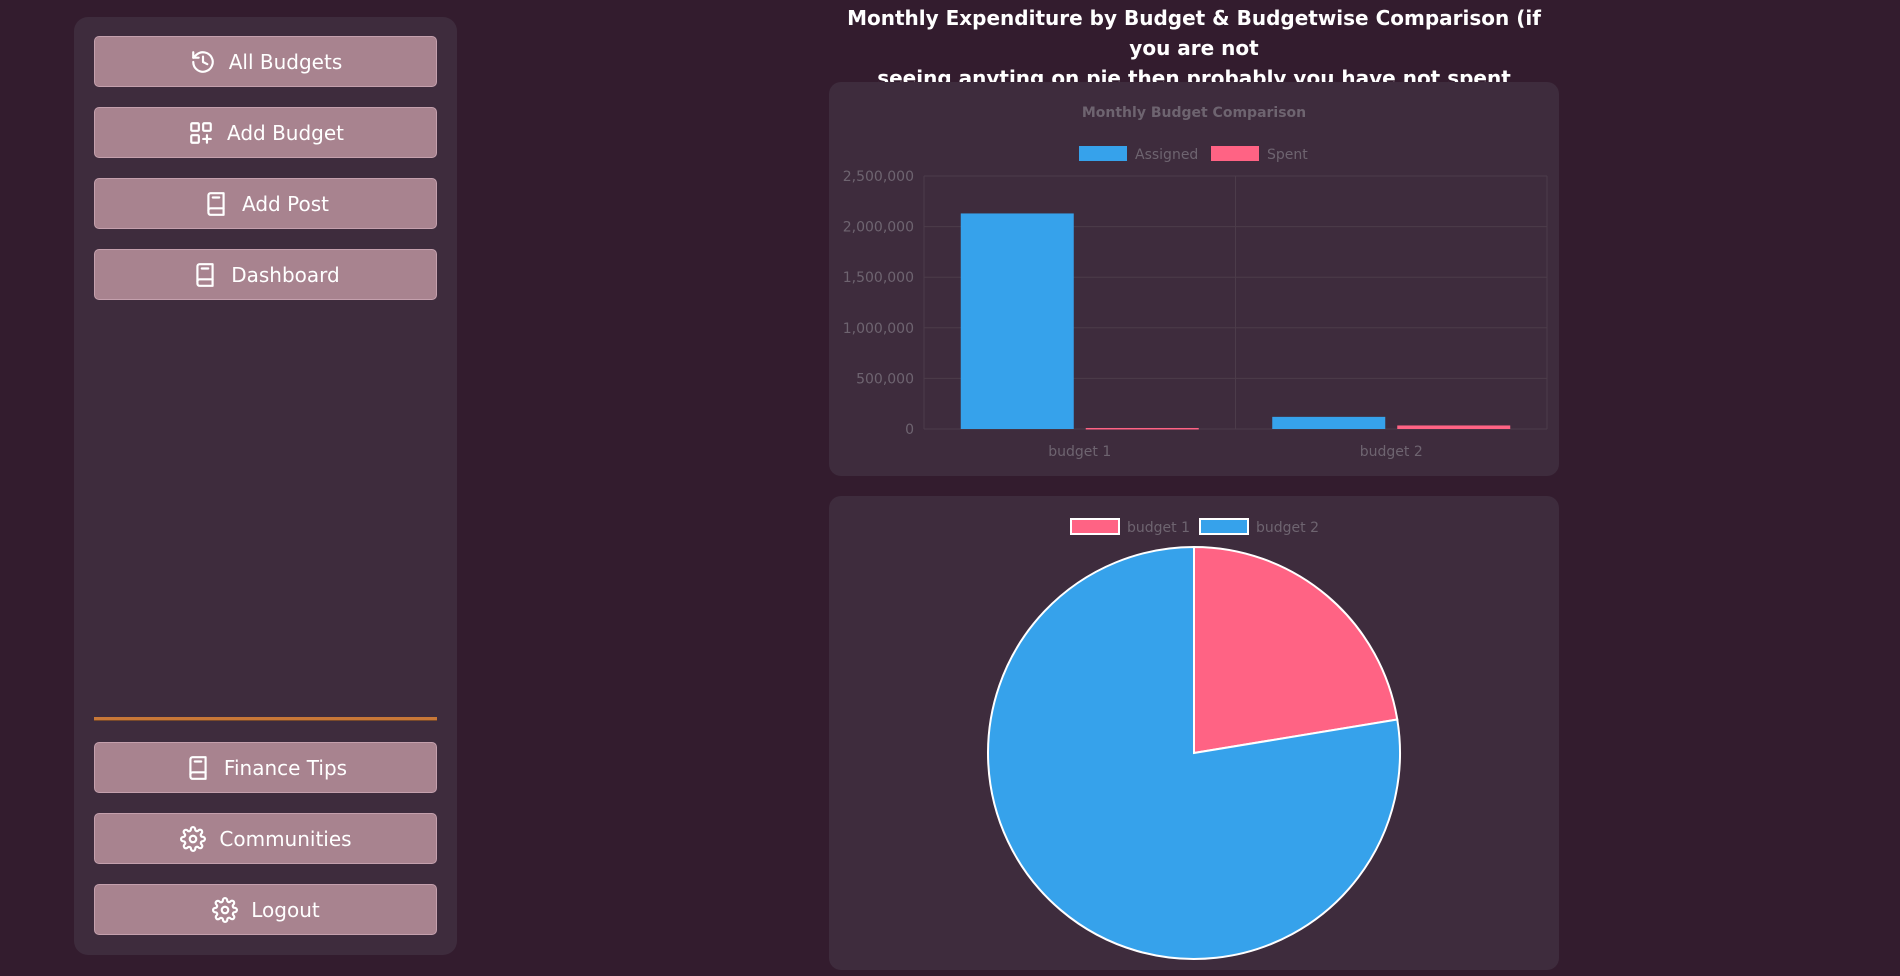  I want to click on legend-label-spent: Spent, so click(1287, 155).